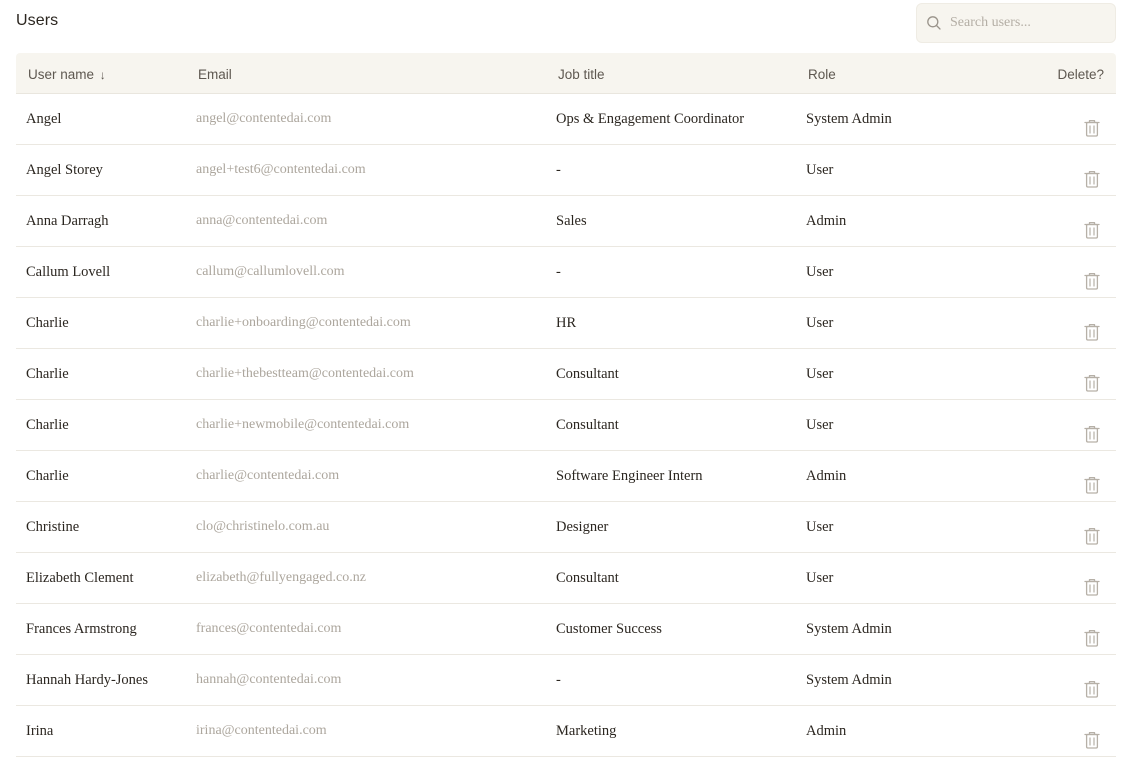  What do you see at coordinates (571, 221) in the screenshot?
I see `job-title-cell: Sales` at bounding box center [571, 221].